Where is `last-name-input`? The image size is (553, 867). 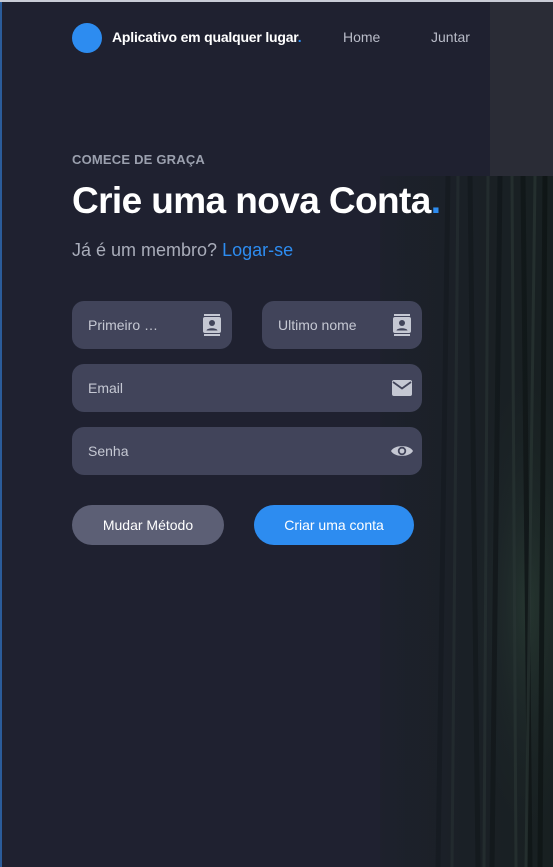 last-name-input is located at coordinates (328, 325).